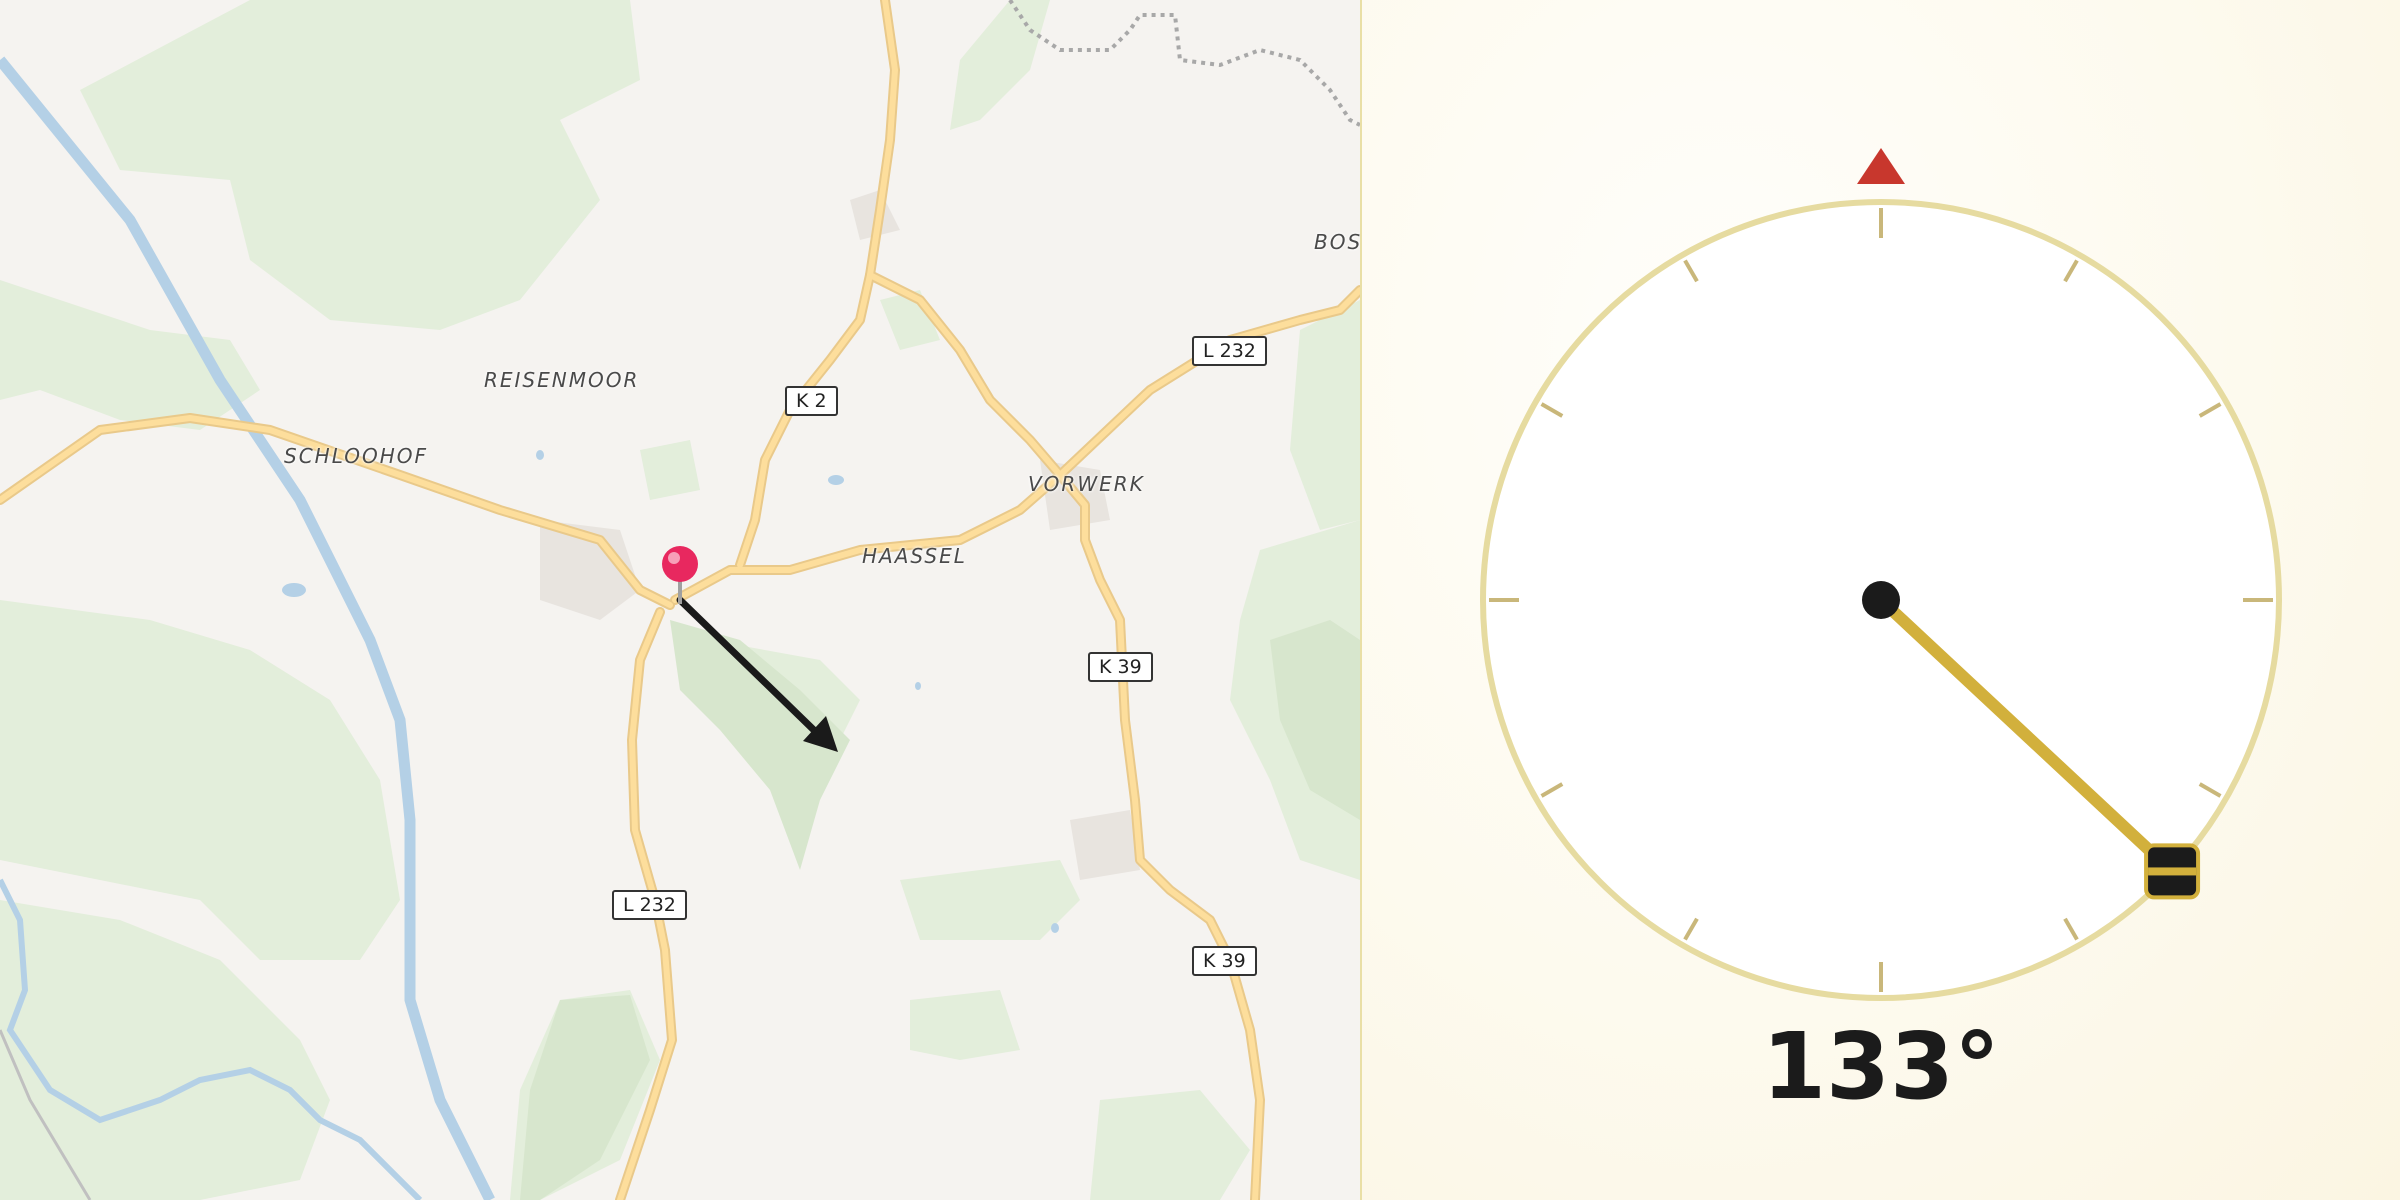  I want to click on needle-drag-handle, so click(2172, 871).